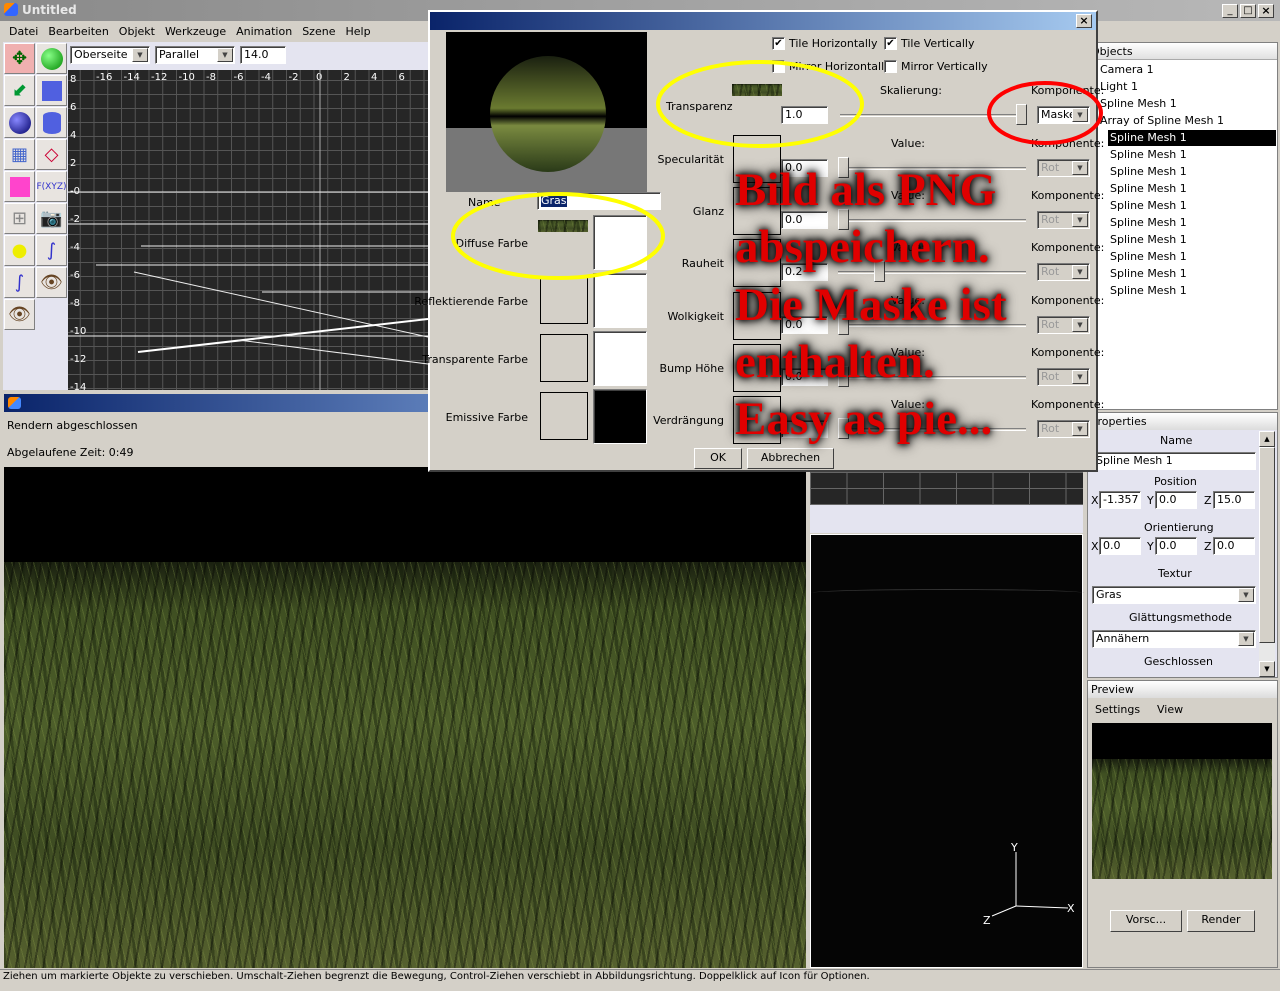 The height and width of the screenshot is (991, 1280). What do you see at coordinates (1117, 709) in the screenshot?
I see `preview-menu-settings: Settings` at bounding box center [1117, 709].